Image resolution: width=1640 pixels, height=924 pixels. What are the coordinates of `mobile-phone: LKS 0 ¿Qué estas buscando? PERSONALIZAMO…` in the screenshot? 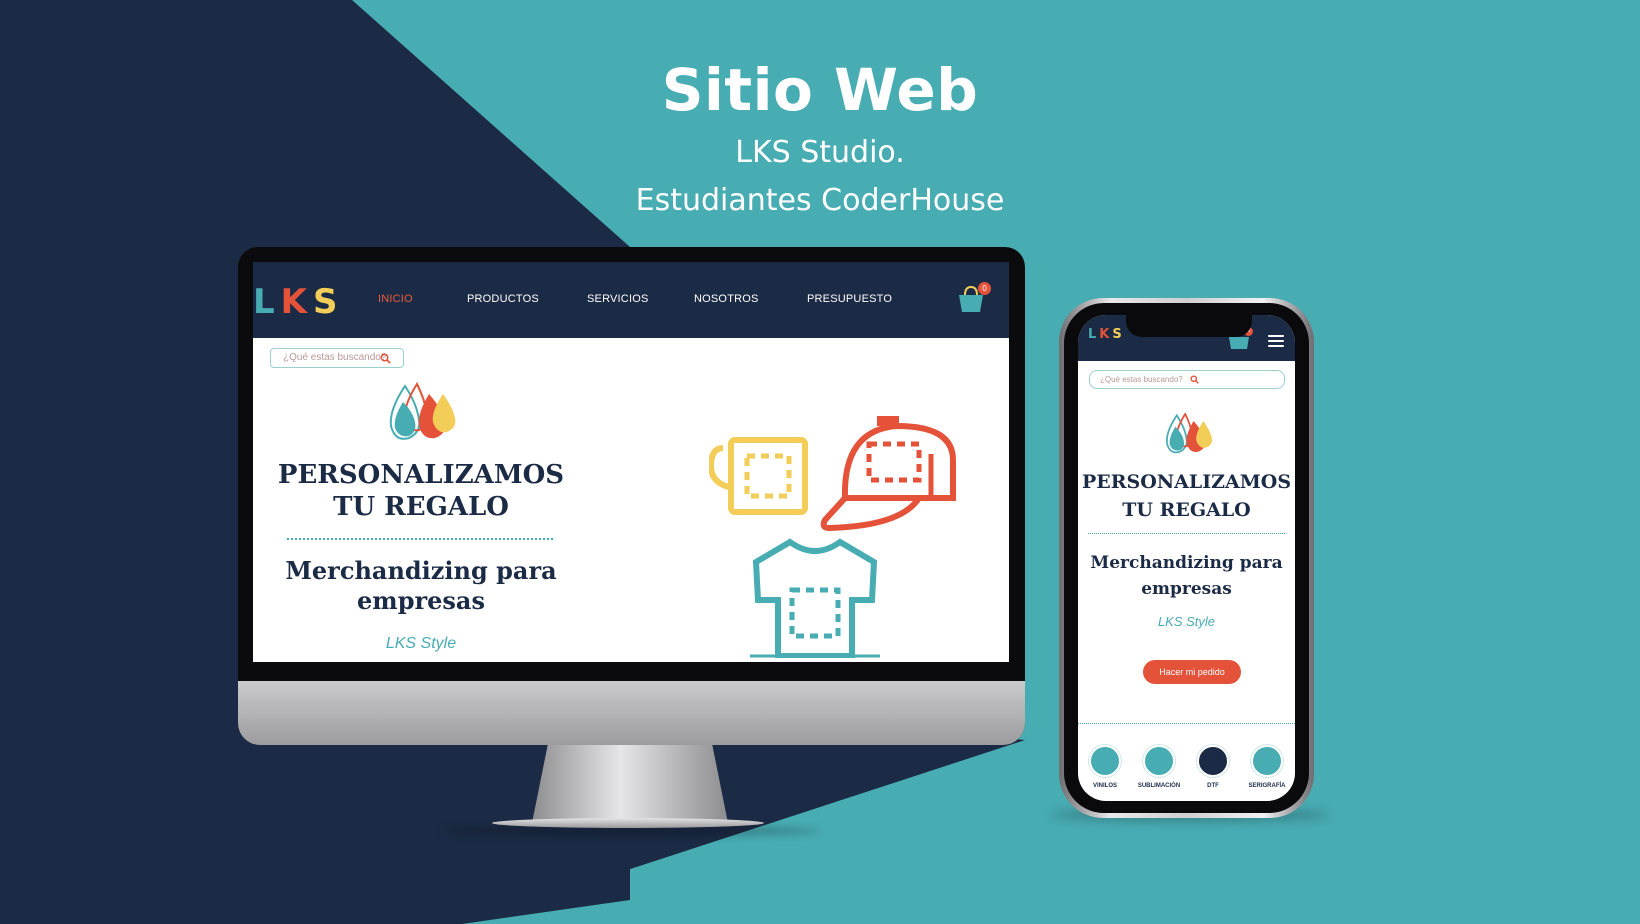 It's located at (1186, 558).